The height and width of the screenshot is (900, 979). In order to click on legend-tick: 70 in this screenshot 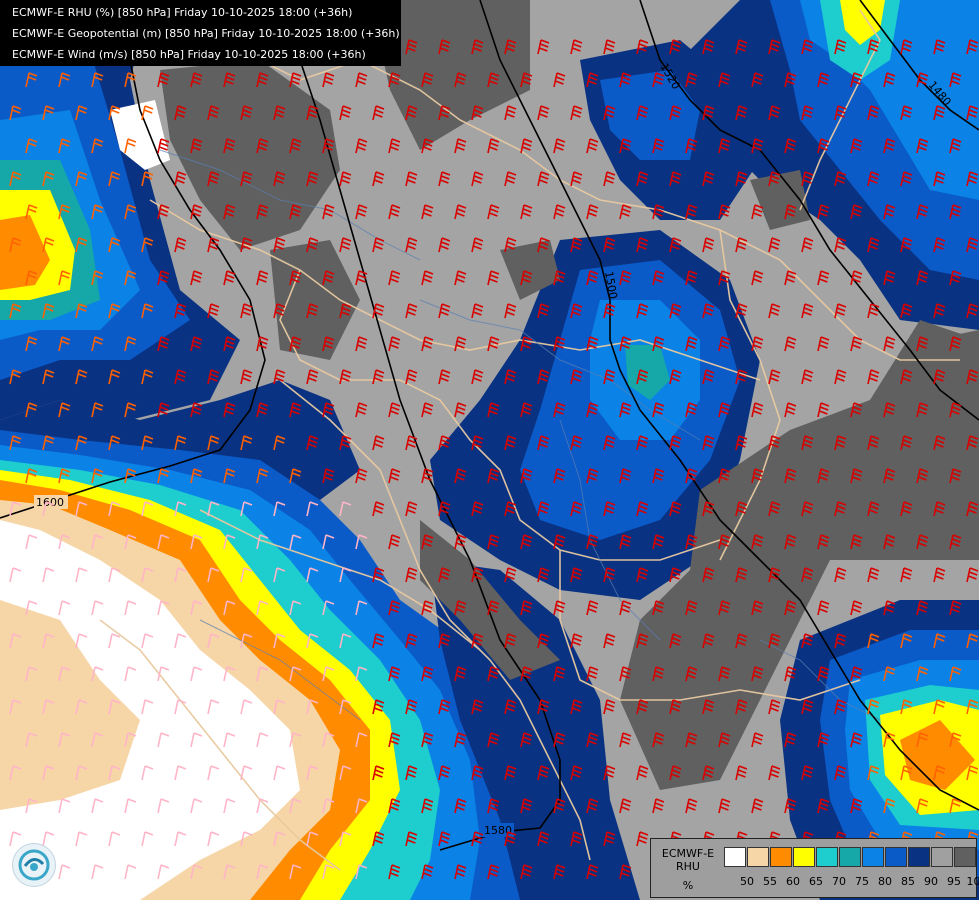, I will do `click(839, 881)`.